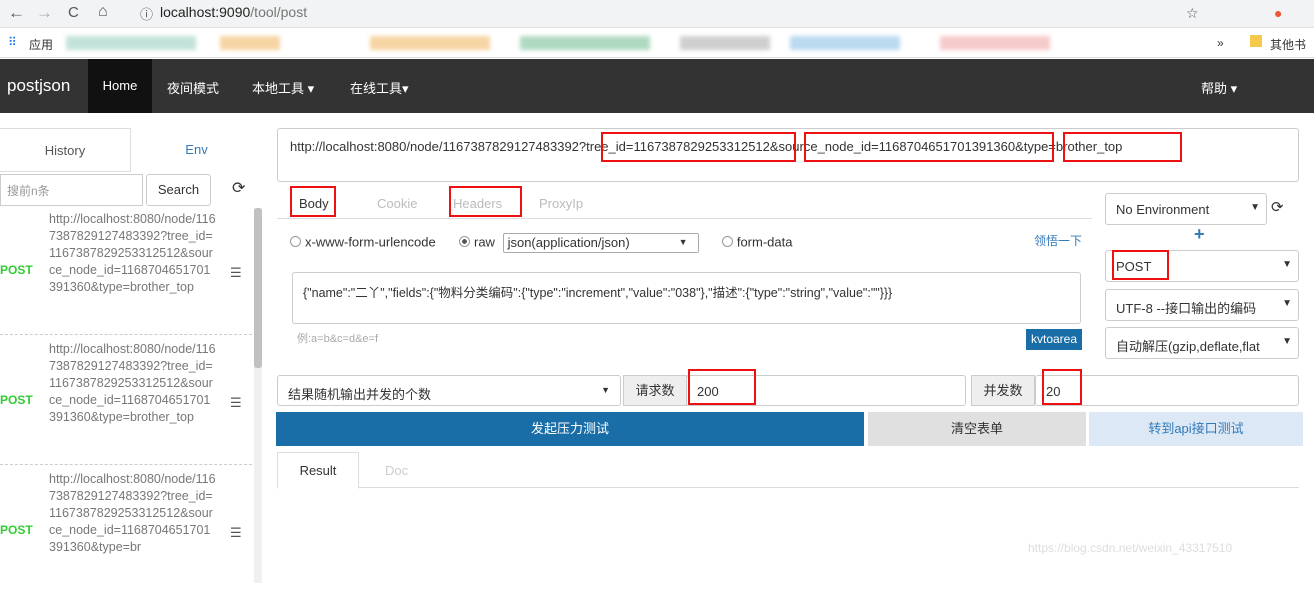  Describe the element at coordinates (103, 12) in the screenshot. I see `home-icon: ⌂` at that location.